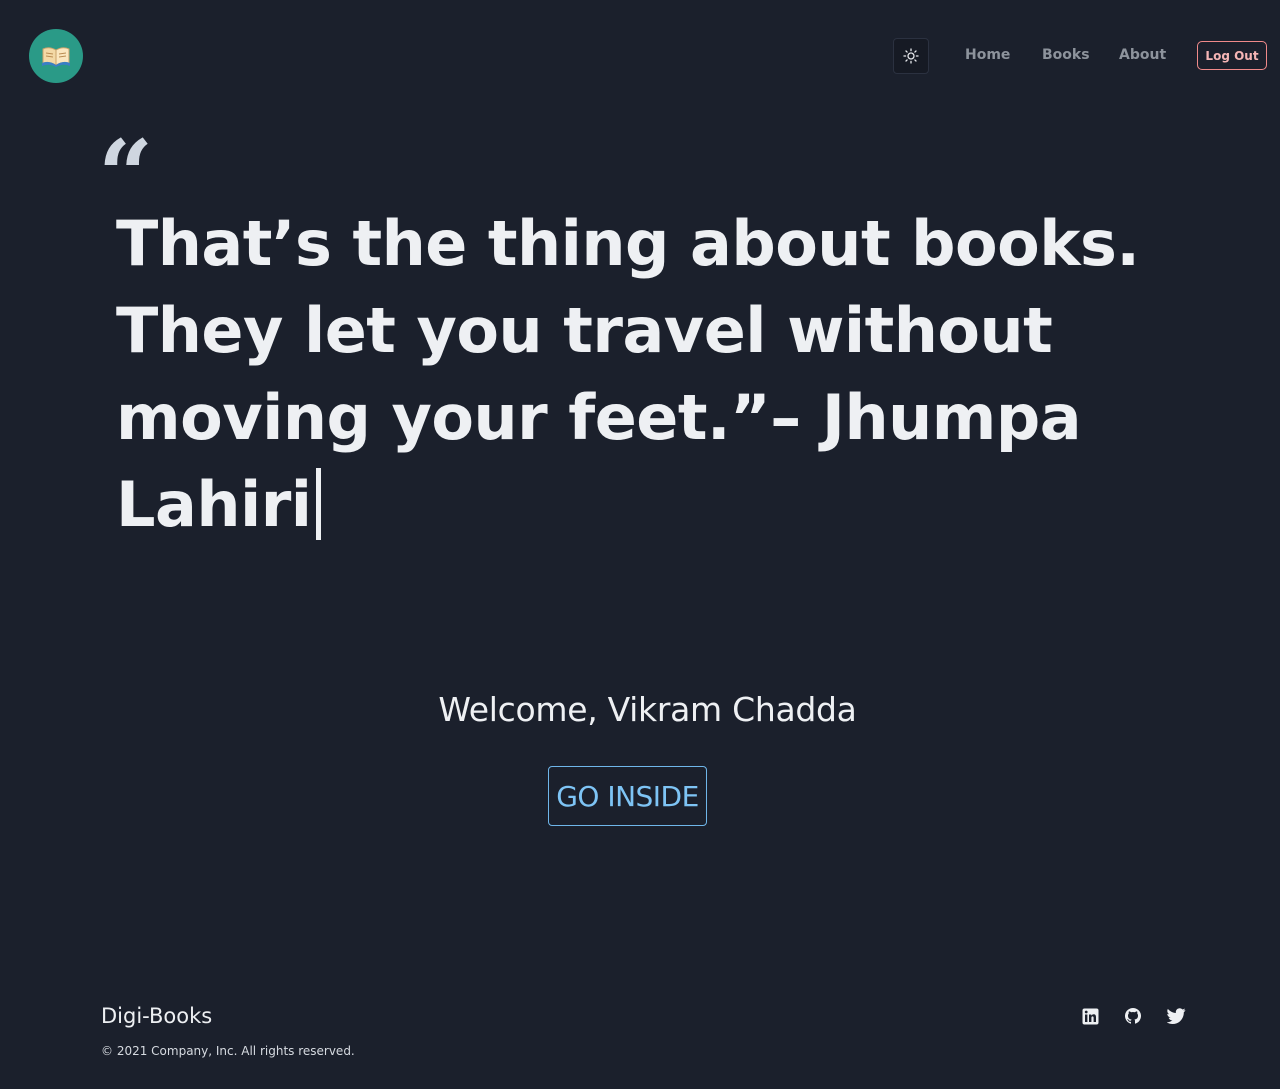 This screenshot has height=1089, width=1280. What do you see at coordinates (627, 796) in the screenshot?
I see `go-inside-button: GO INSIDE` at bounding box center [627, 796].